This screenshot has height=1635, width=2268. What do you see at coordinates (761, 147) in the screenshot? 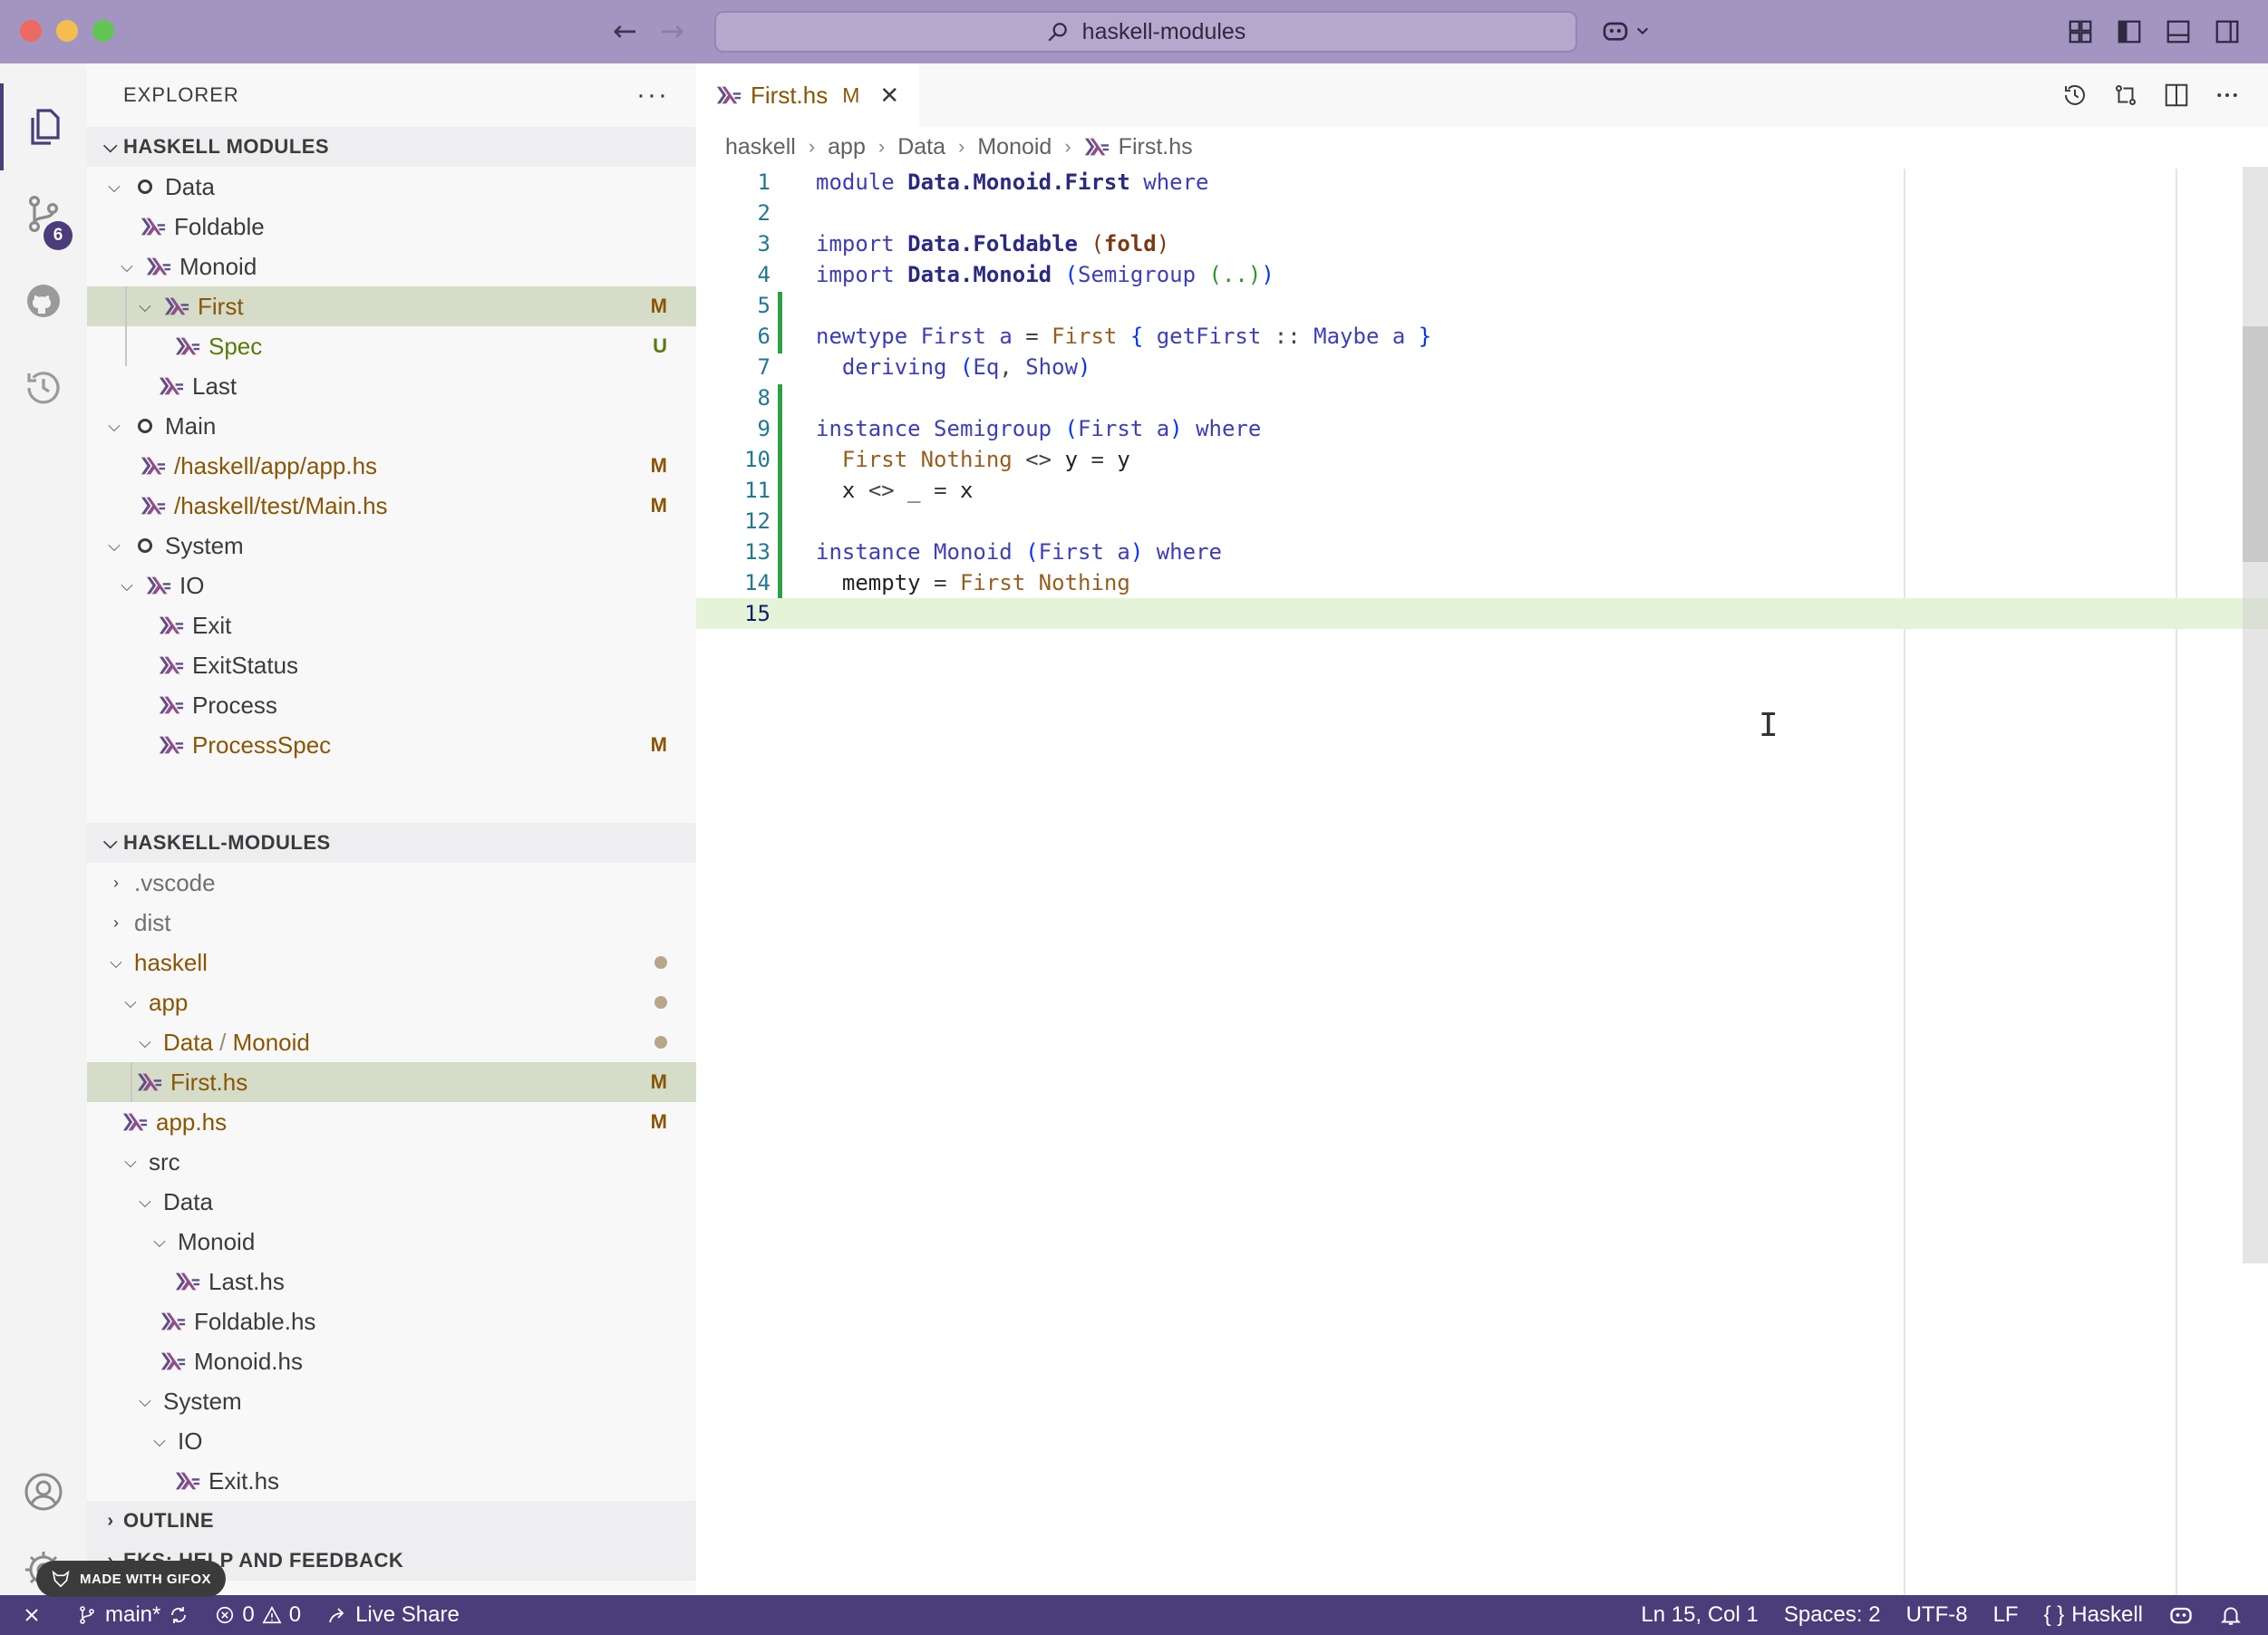
I see `breadcrumb-item: haskell` at bounding box center [761, 147].